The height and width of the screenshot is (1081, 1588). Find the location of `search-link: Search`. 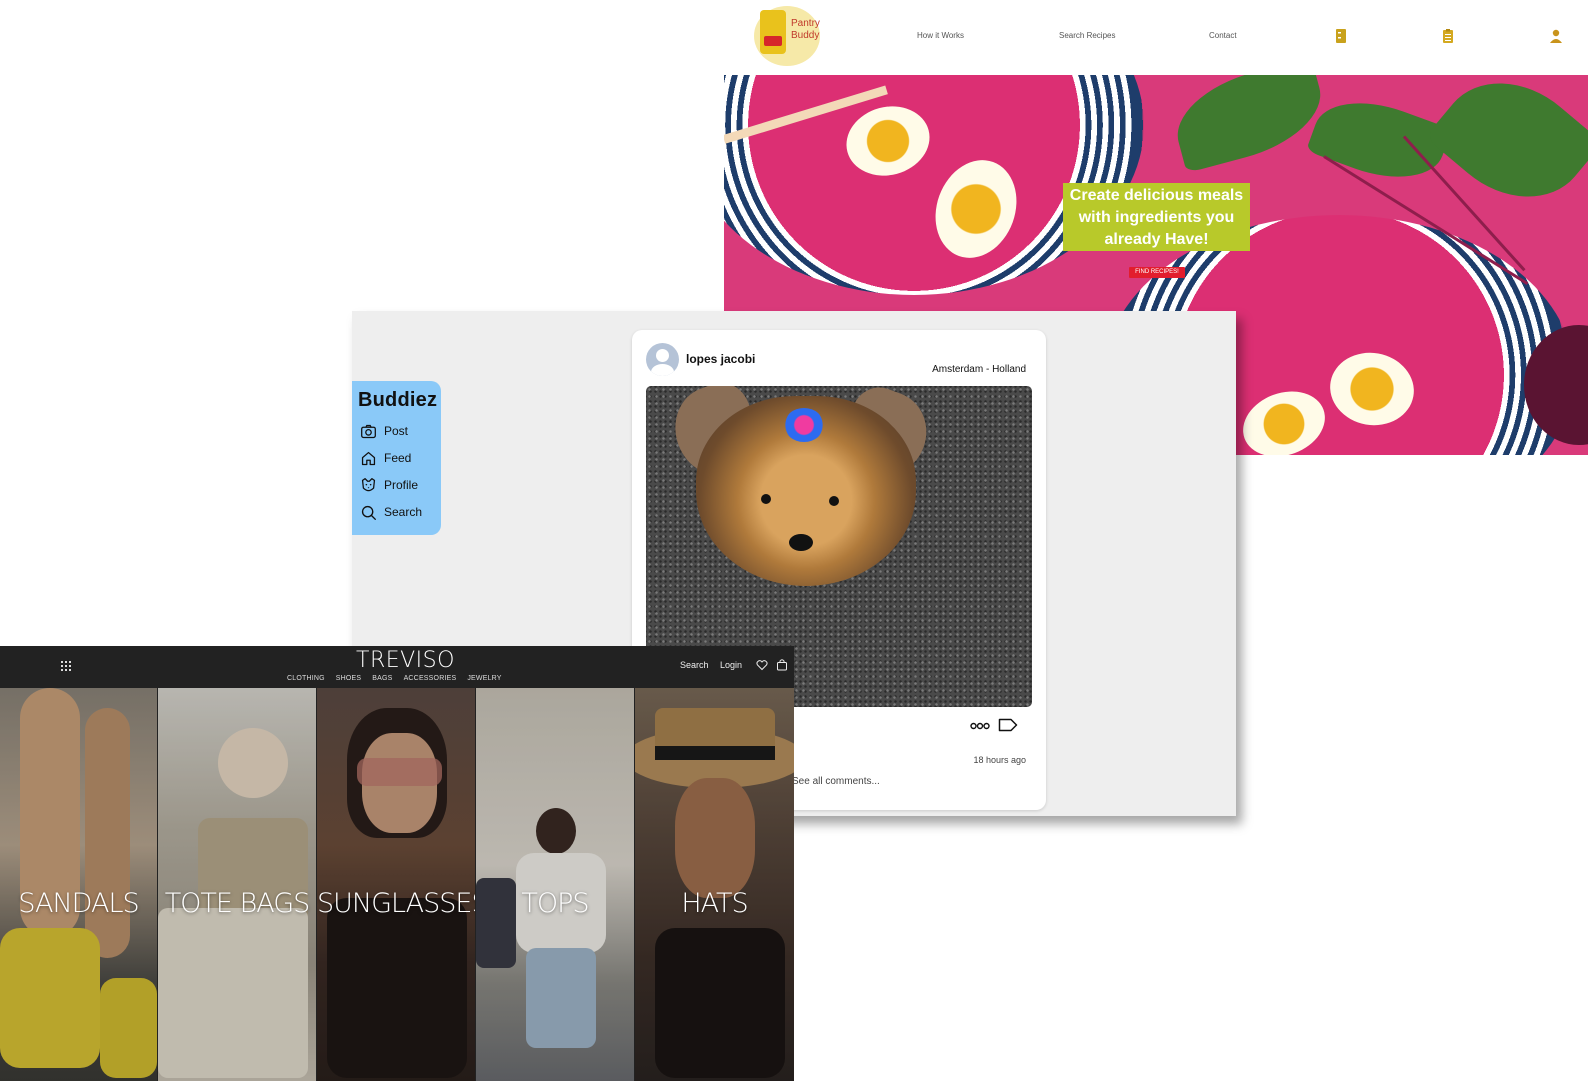

search-link: Search is located at coordinates (694, 665).